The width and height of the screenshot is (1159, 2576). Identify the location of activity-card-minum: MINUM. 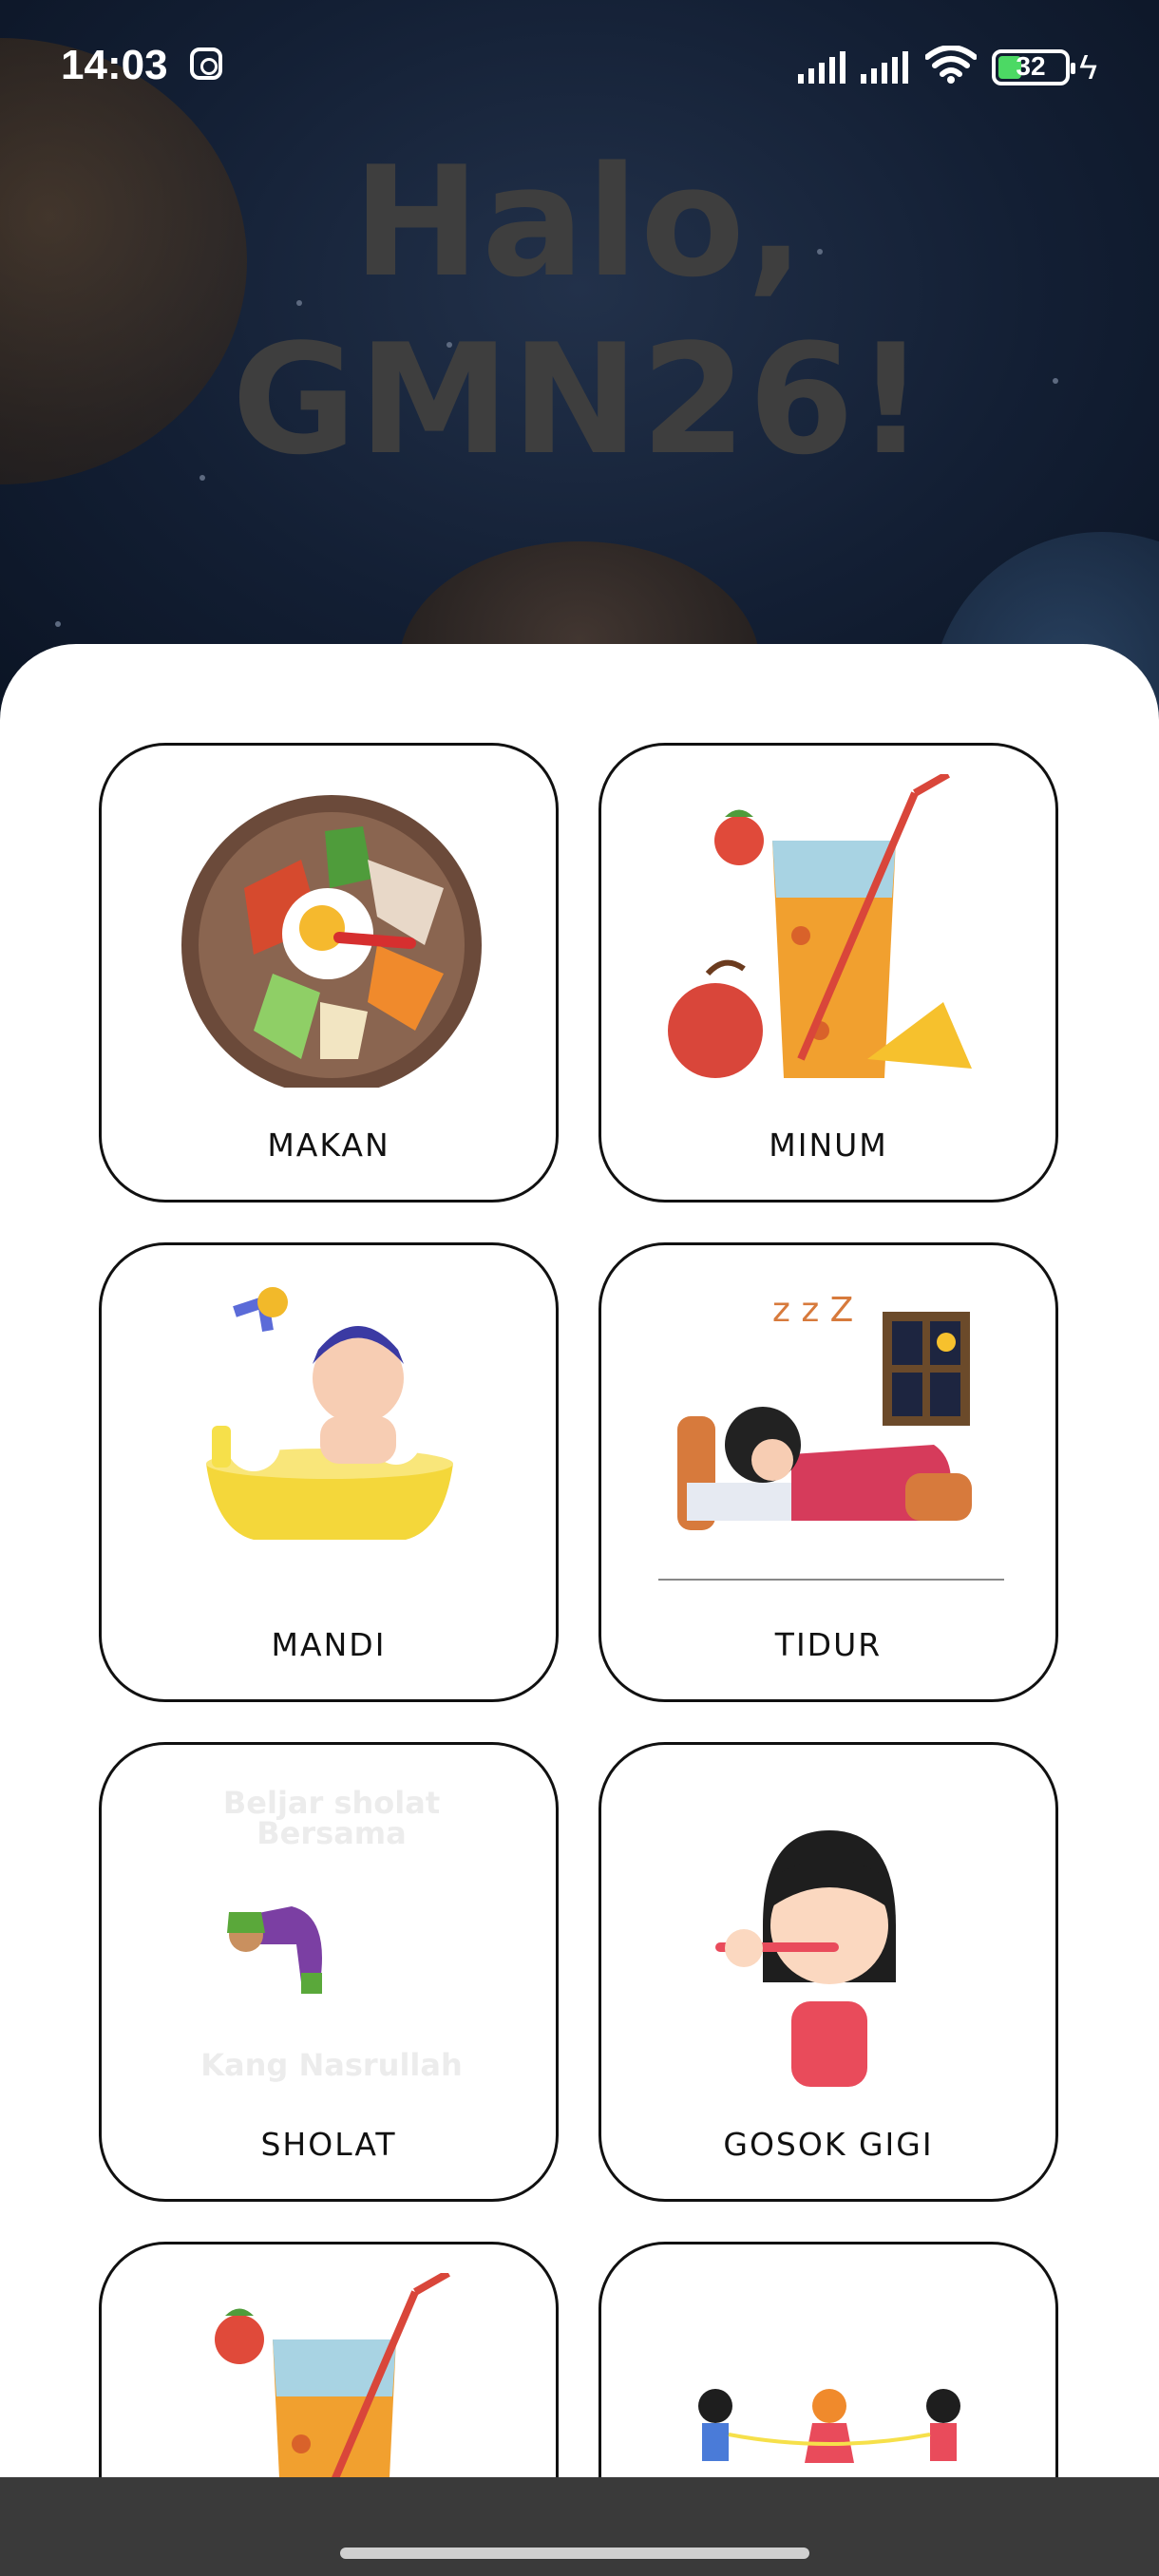
(828, 973).